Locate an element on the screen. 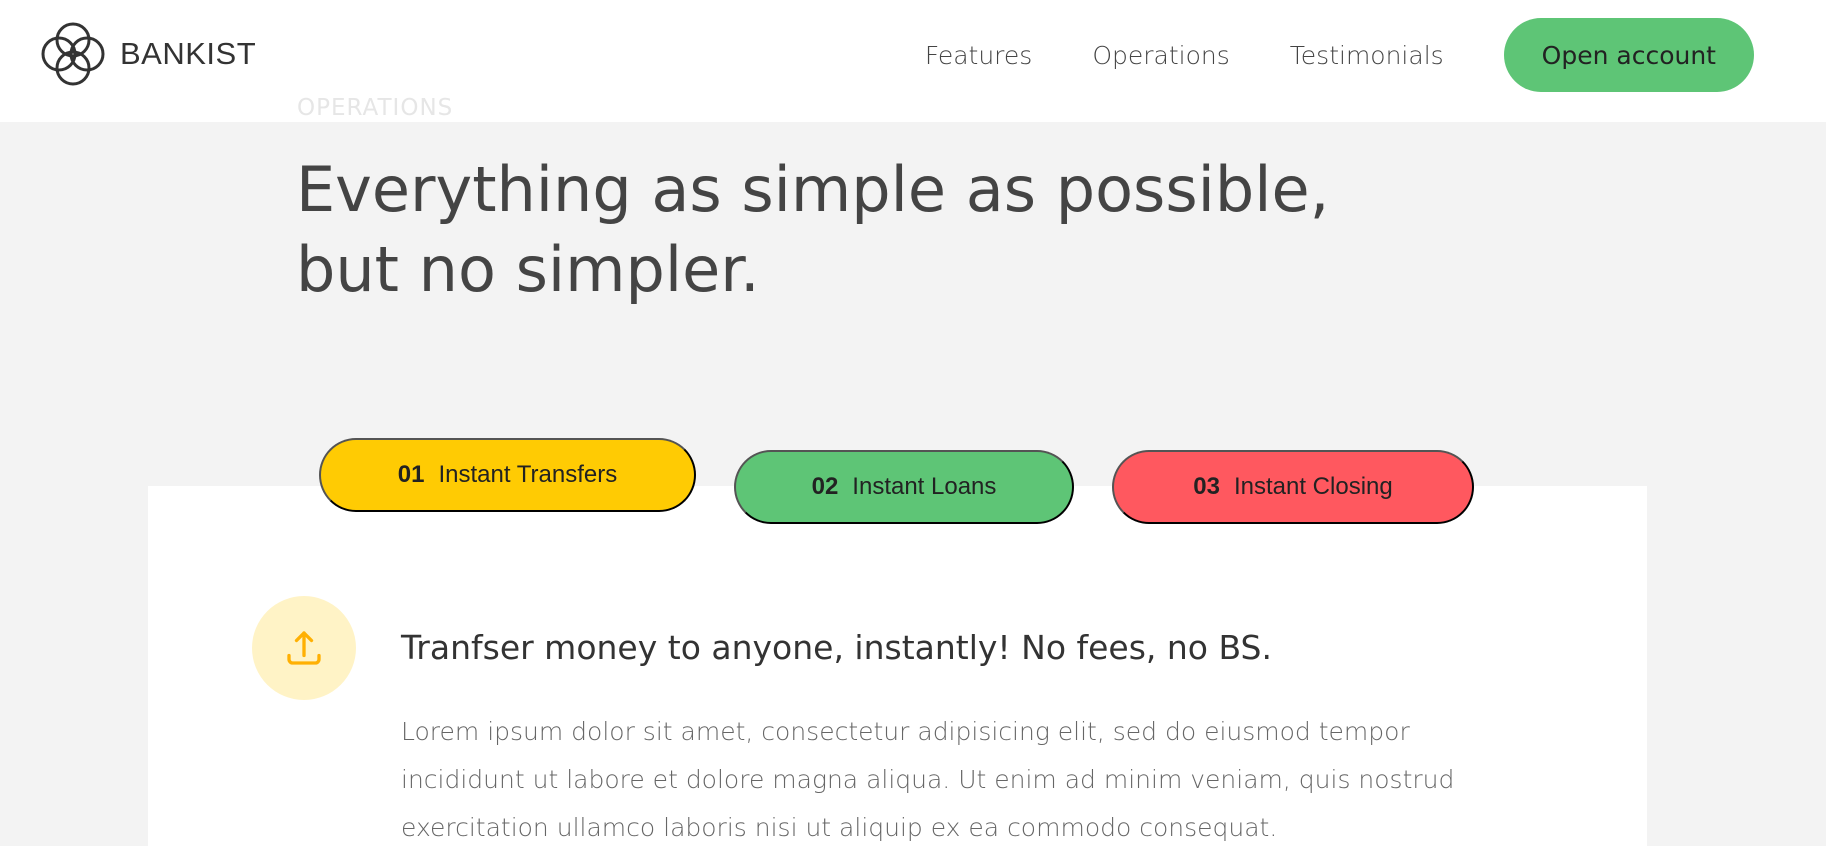 The image size is (1826, 846). tab-label: Instant Loans is located at coordinates (924, 486).